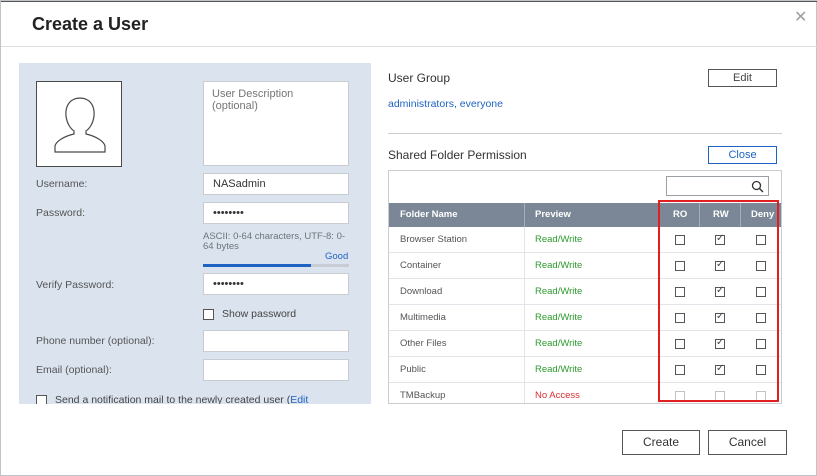 Image resolution: width=817 pixels, height=476 pixels. I want to click on top-border, so click(409, 1).